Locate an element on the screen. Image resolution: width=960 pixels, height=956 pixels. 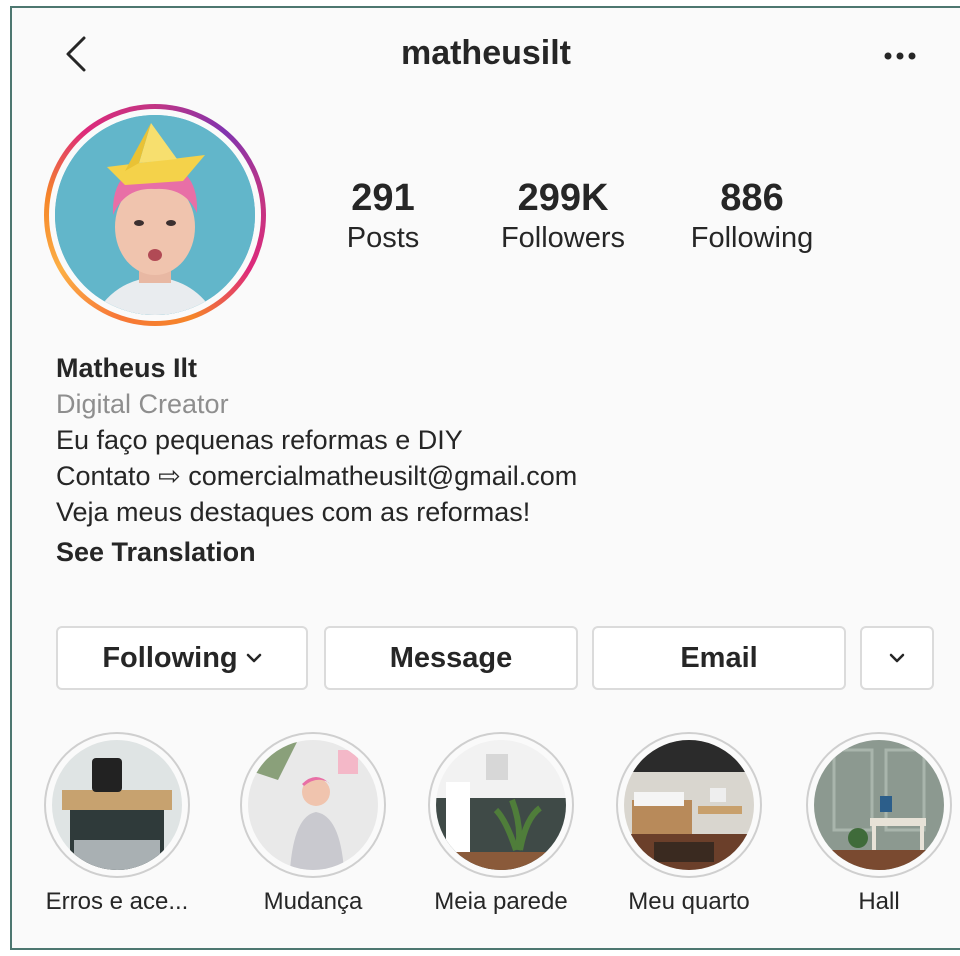
profile-name: Matheus Ilt is located at coordinates (127, 368).